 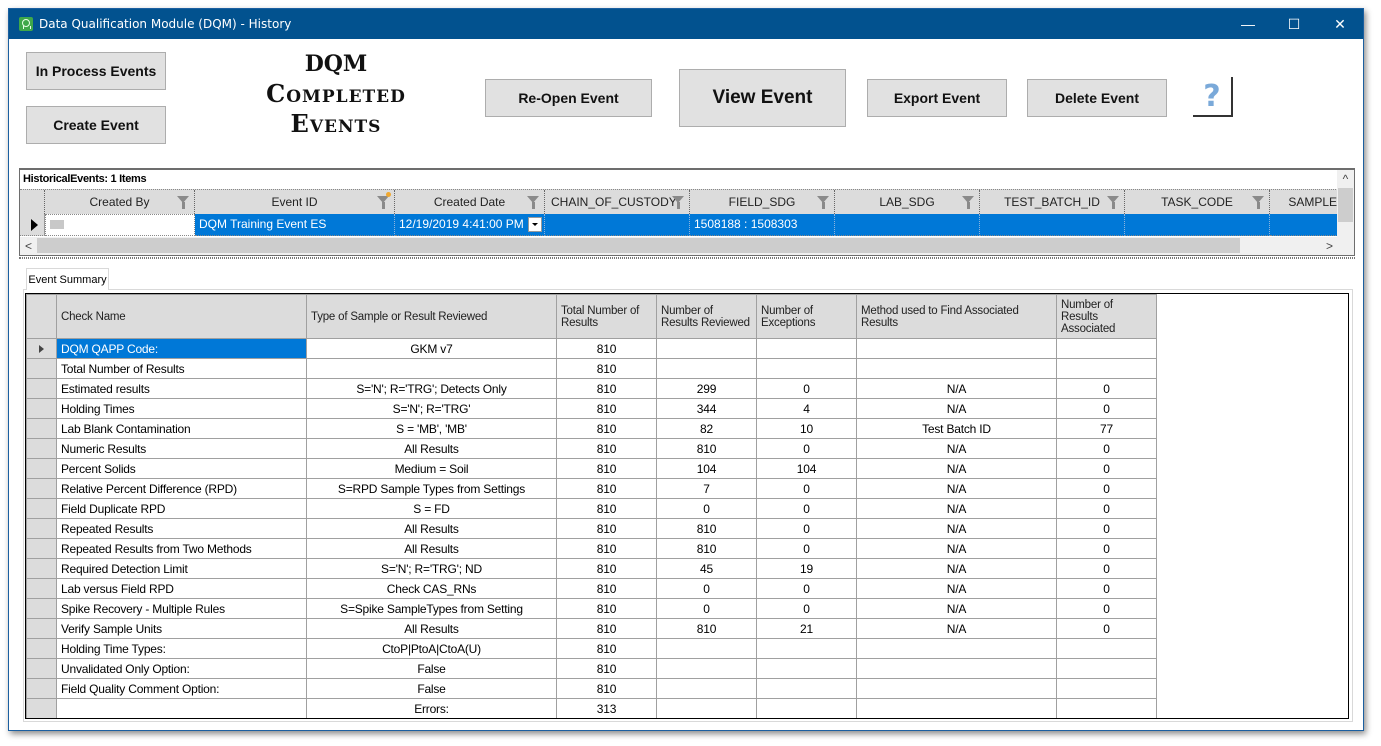 I want to click on cell-exceptions: 4, so click(x=806, y=408).